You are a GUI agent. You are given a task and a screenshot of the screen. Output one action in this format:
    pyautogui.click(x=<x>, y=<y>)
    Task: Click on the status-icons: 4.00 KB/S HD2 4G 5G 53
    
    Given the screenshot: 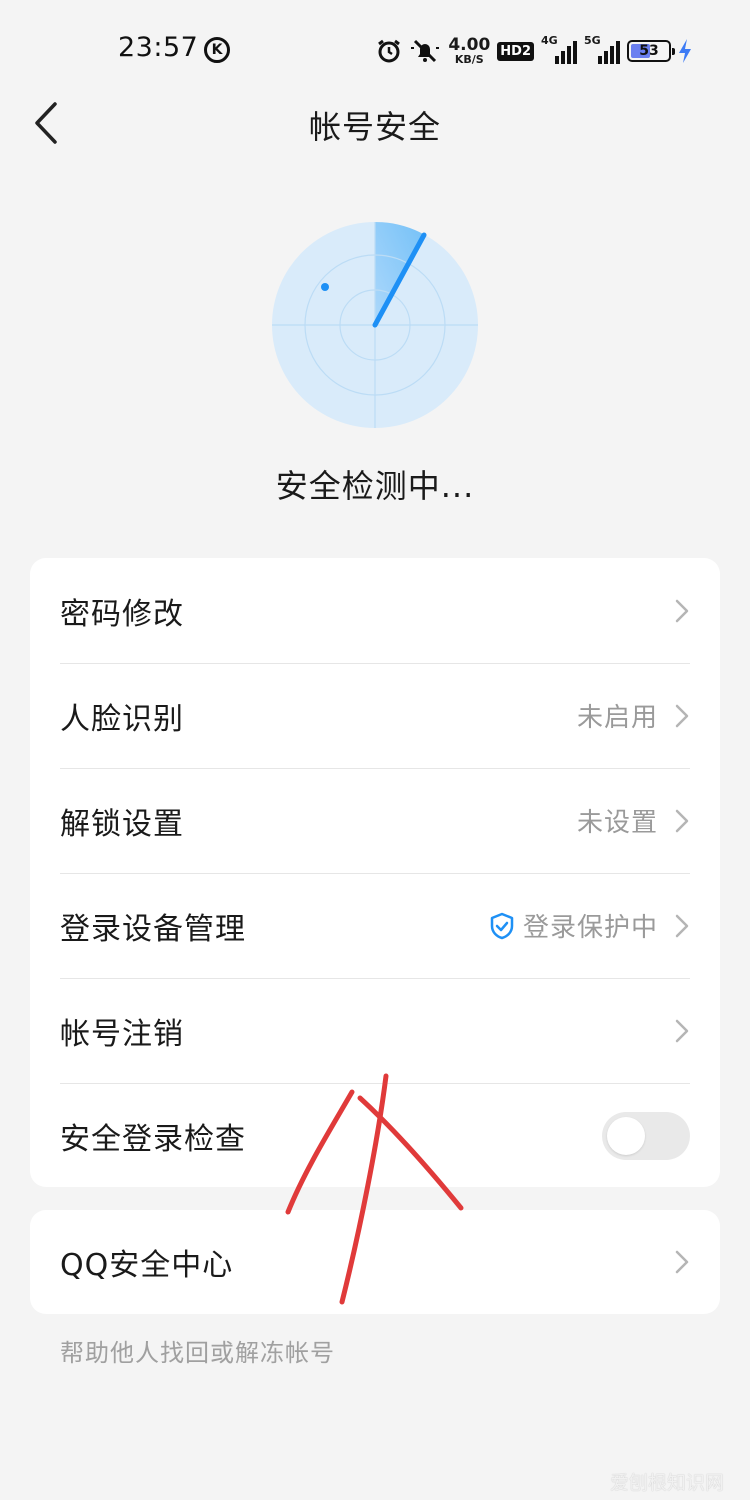 What is the action you would take?
    pyautogui.click(x=534, y=51)
    